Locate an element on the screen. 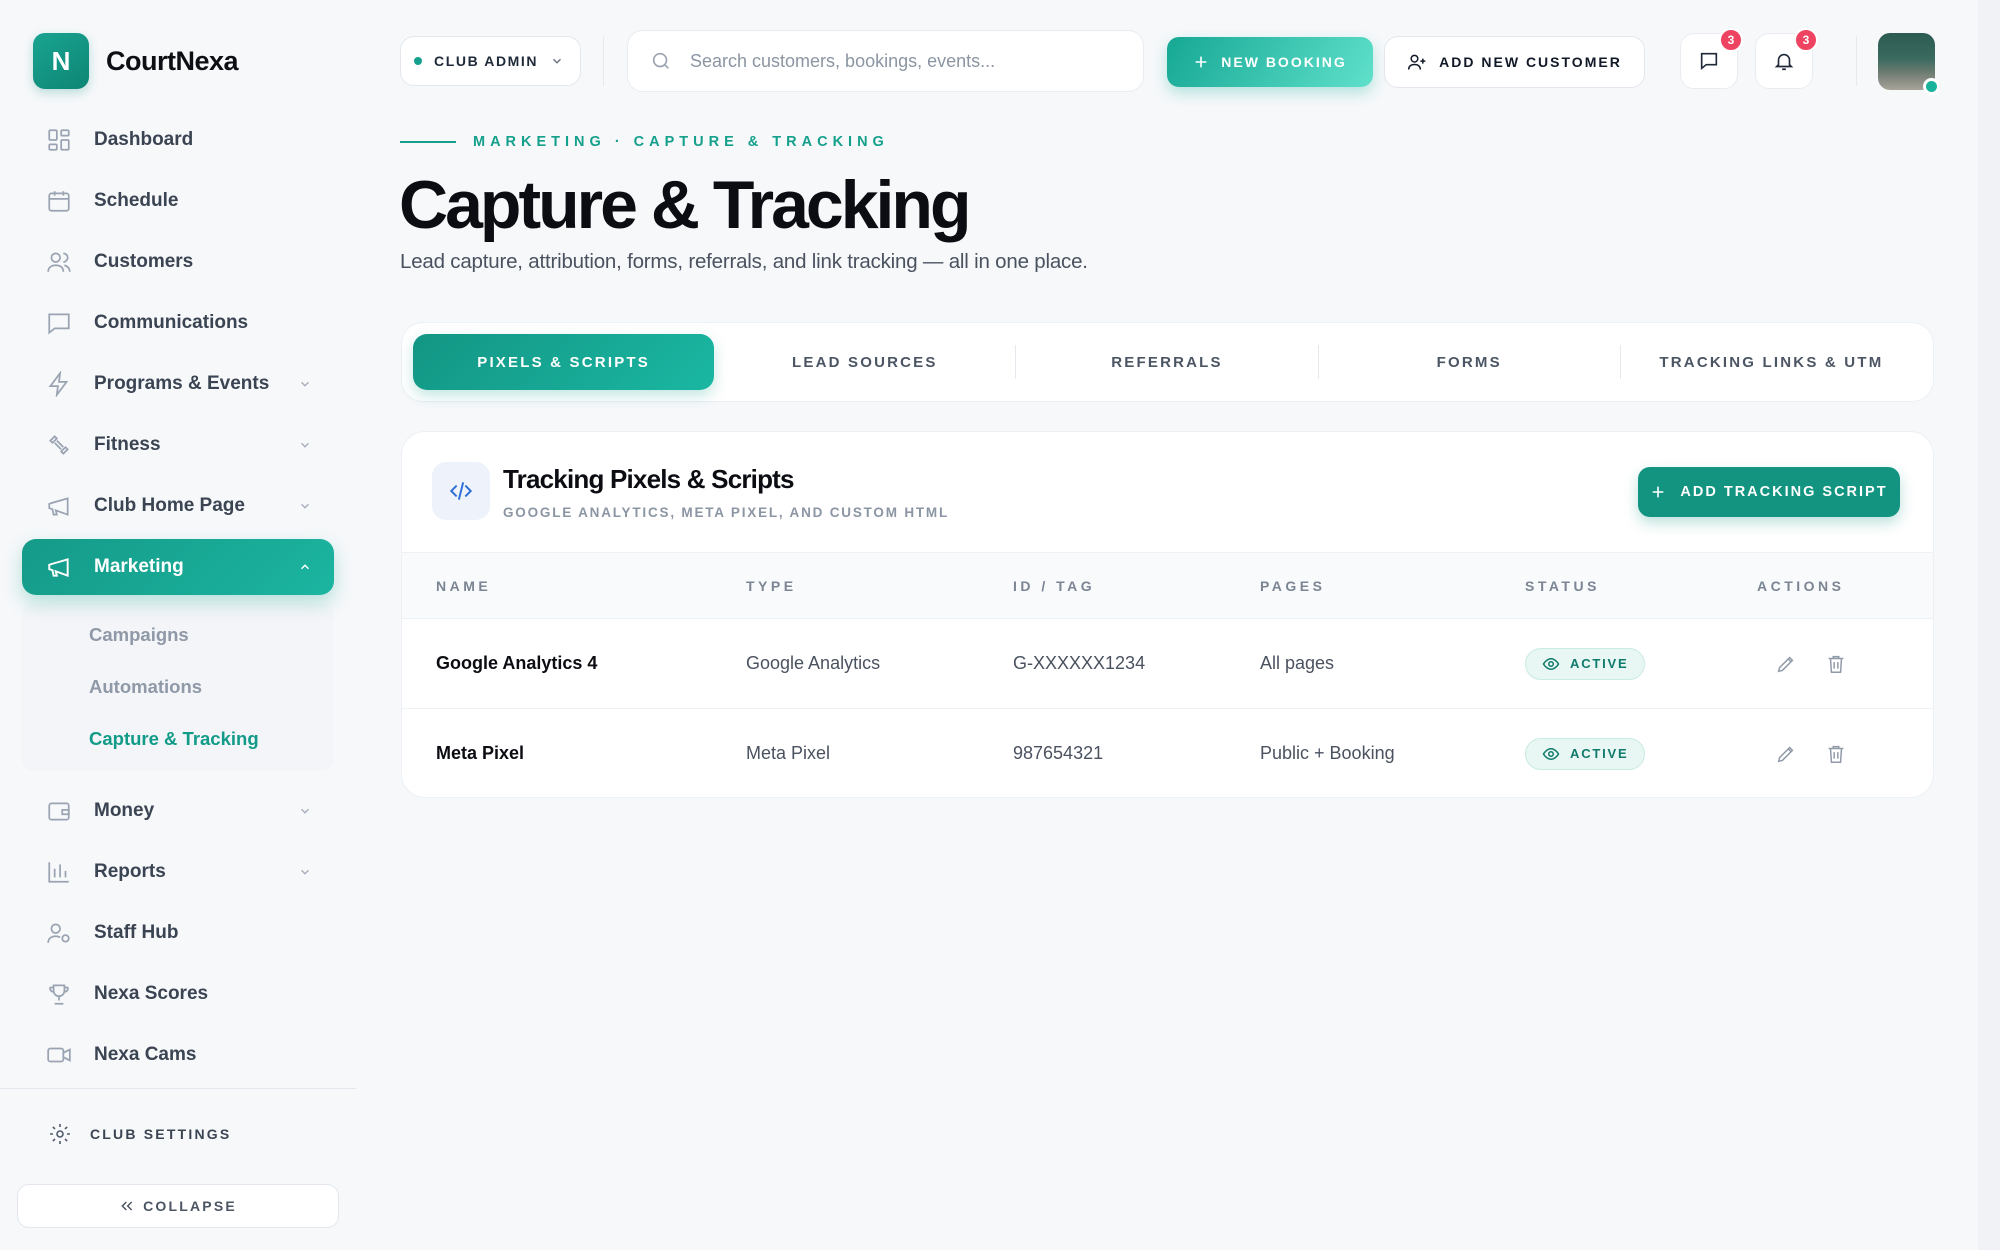 Image resolution: width=2000 pixels, height=1250 pixels. table-header-row: NAME TYPE ID / TAG PAGES STATUS ACTIONS is located at coordinates (1167, 585).